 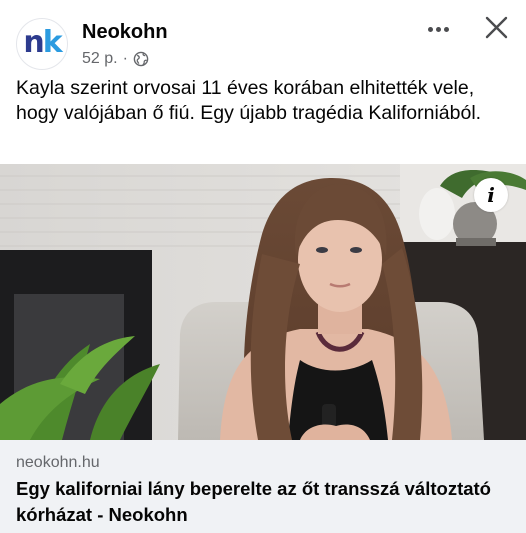 What do you see at coordinates (52, 42) in the screenshot?
I see `avatar-letter-k: k` at bounding box center [52, 42].